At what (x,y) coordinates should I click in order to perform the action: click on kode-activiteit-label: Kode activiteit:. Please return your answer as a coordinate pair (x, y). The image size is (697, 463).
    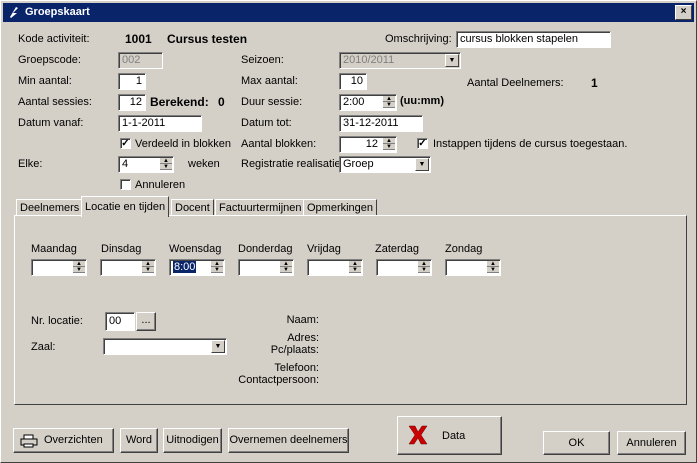
    Looking at the image, I should click on (54, 39).